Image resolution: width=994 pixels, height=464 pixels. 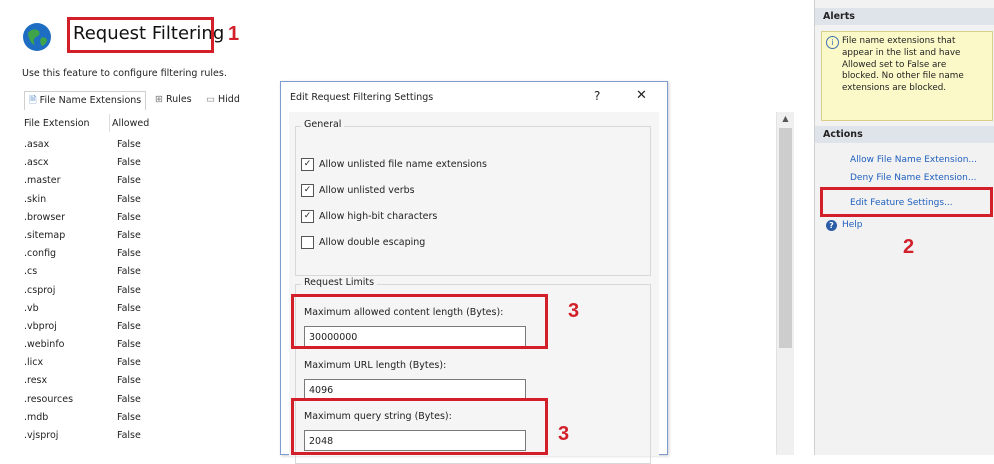 I want to click on feature-tabs: 🗎 File Name Extensions ⊞ Rules ▭ Hidd, so click(x=152, y=100).